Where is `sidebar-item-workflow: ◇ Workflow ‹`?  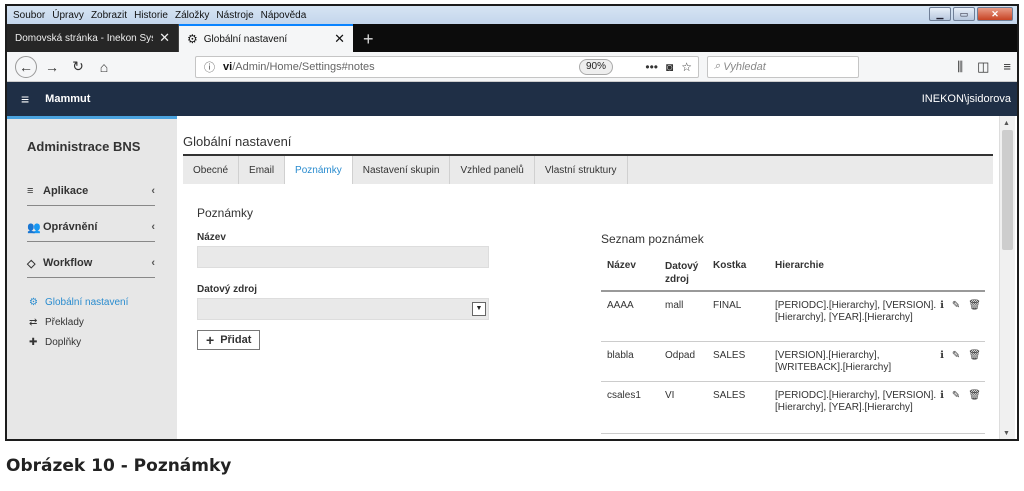
sidebar-item-workflow: ◇ Workflow ‹ is located at coordinates (91, 263).